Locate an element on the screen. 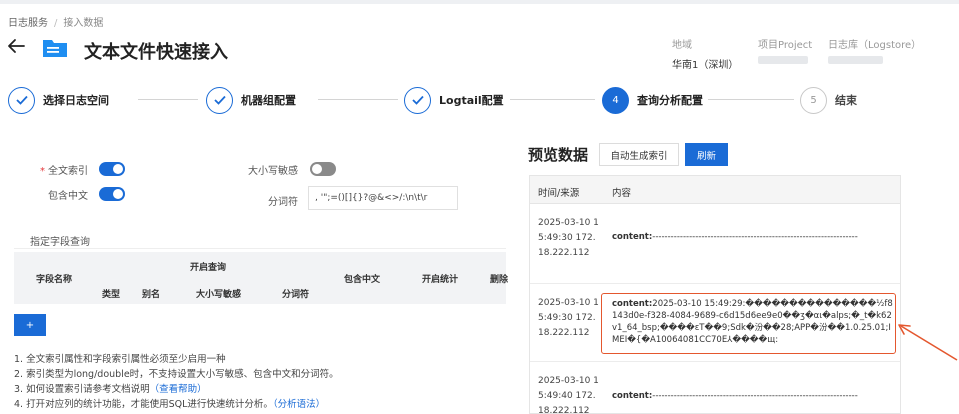 The image size is (959, 414). step-number: 4 is located at coordinates (615, 100).